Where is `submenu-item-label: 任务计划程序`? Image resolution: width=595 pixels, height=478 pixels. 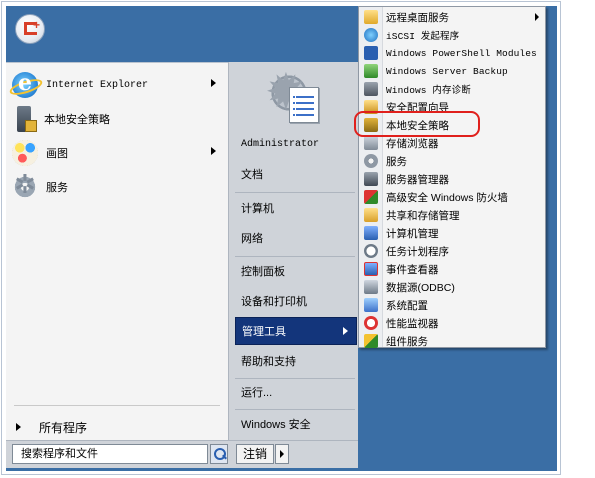
submenu-item-label: 任务计划程序 is located at coordinates (417, 251).